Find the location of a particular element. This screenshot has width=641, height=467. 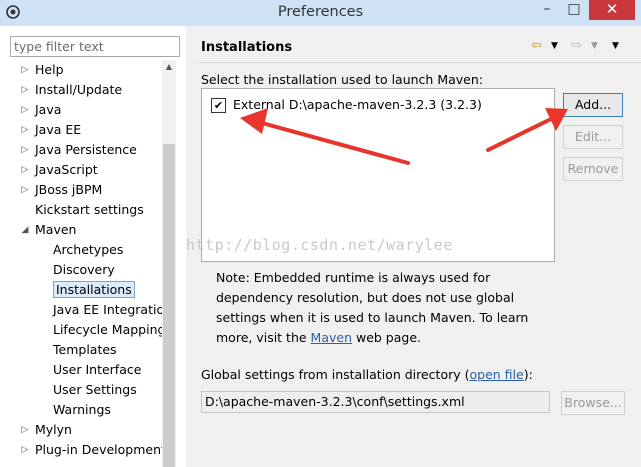

annotation-arrow-to-add is located at coordinates (527, 130).